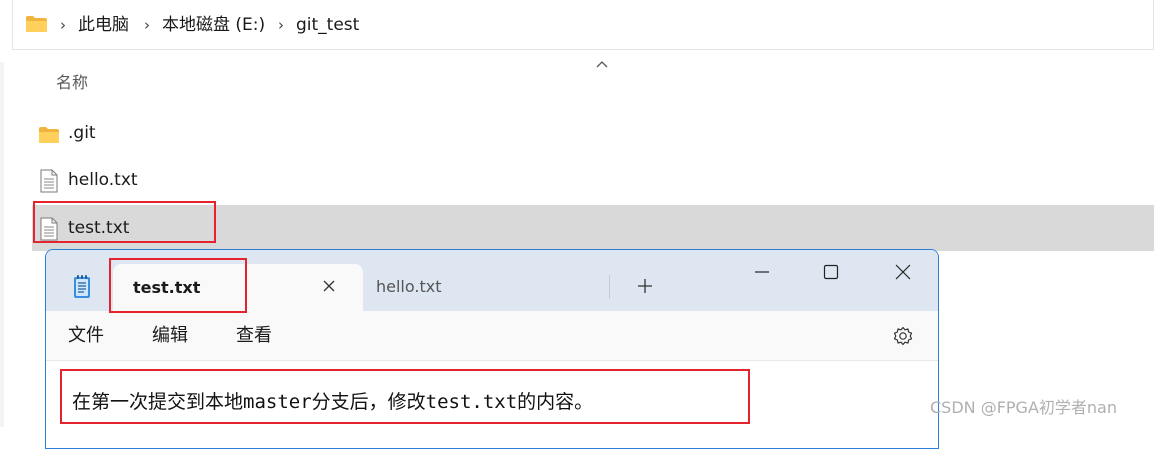  I want to click on breadcrumb-this-pc: 此电脑, so click(103, 25).